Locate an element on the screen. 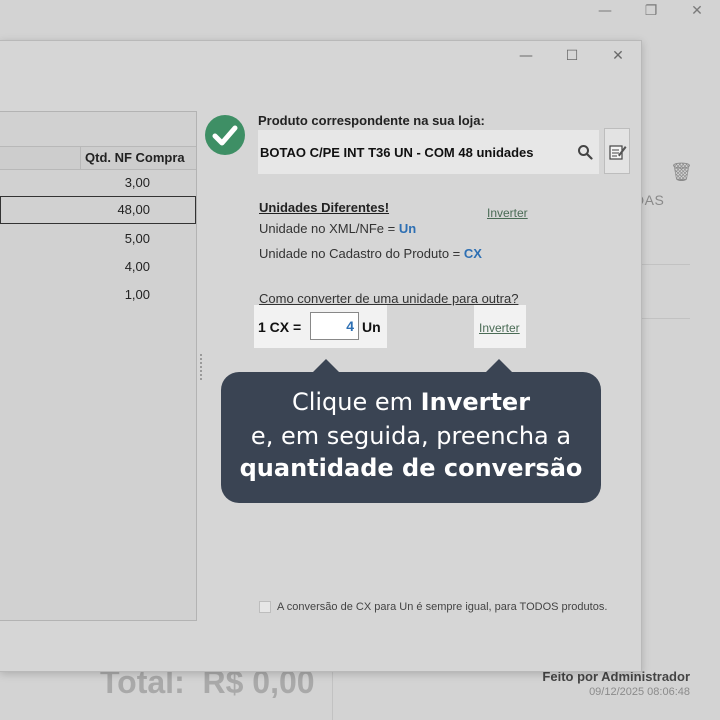 Image resolution: width=720 pixels, height=720 pixels. table-cell: 48,00 is located at coordinates (133, 209).